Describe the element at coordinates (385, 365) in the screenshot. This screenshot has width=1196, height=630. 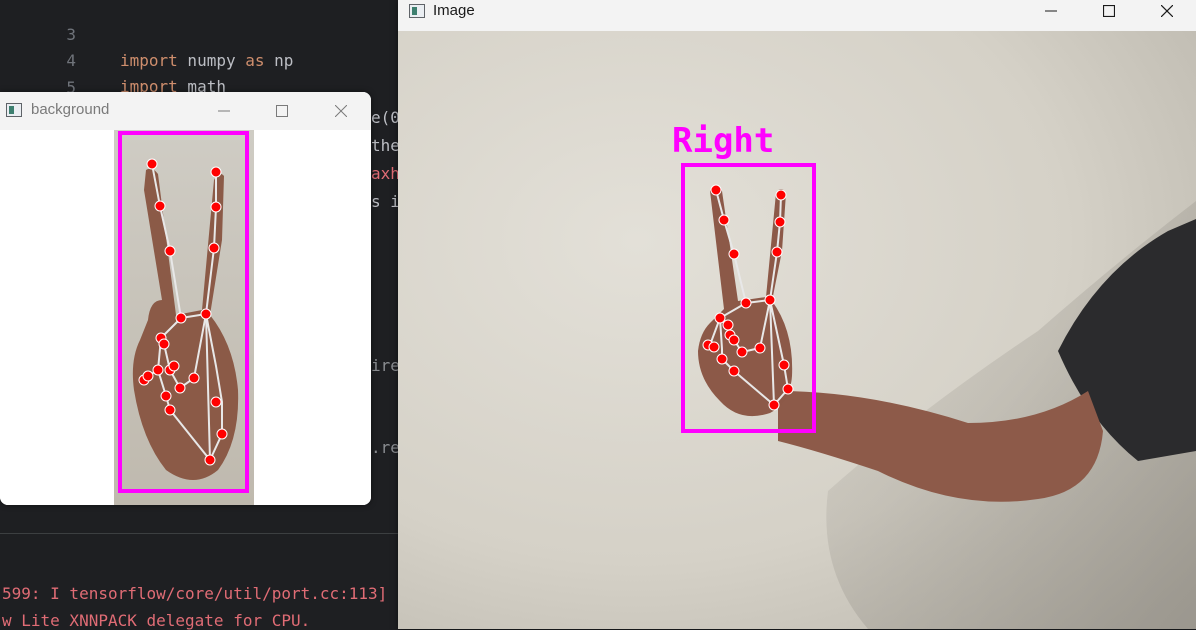
I see `code-fragment: ire` at that location.